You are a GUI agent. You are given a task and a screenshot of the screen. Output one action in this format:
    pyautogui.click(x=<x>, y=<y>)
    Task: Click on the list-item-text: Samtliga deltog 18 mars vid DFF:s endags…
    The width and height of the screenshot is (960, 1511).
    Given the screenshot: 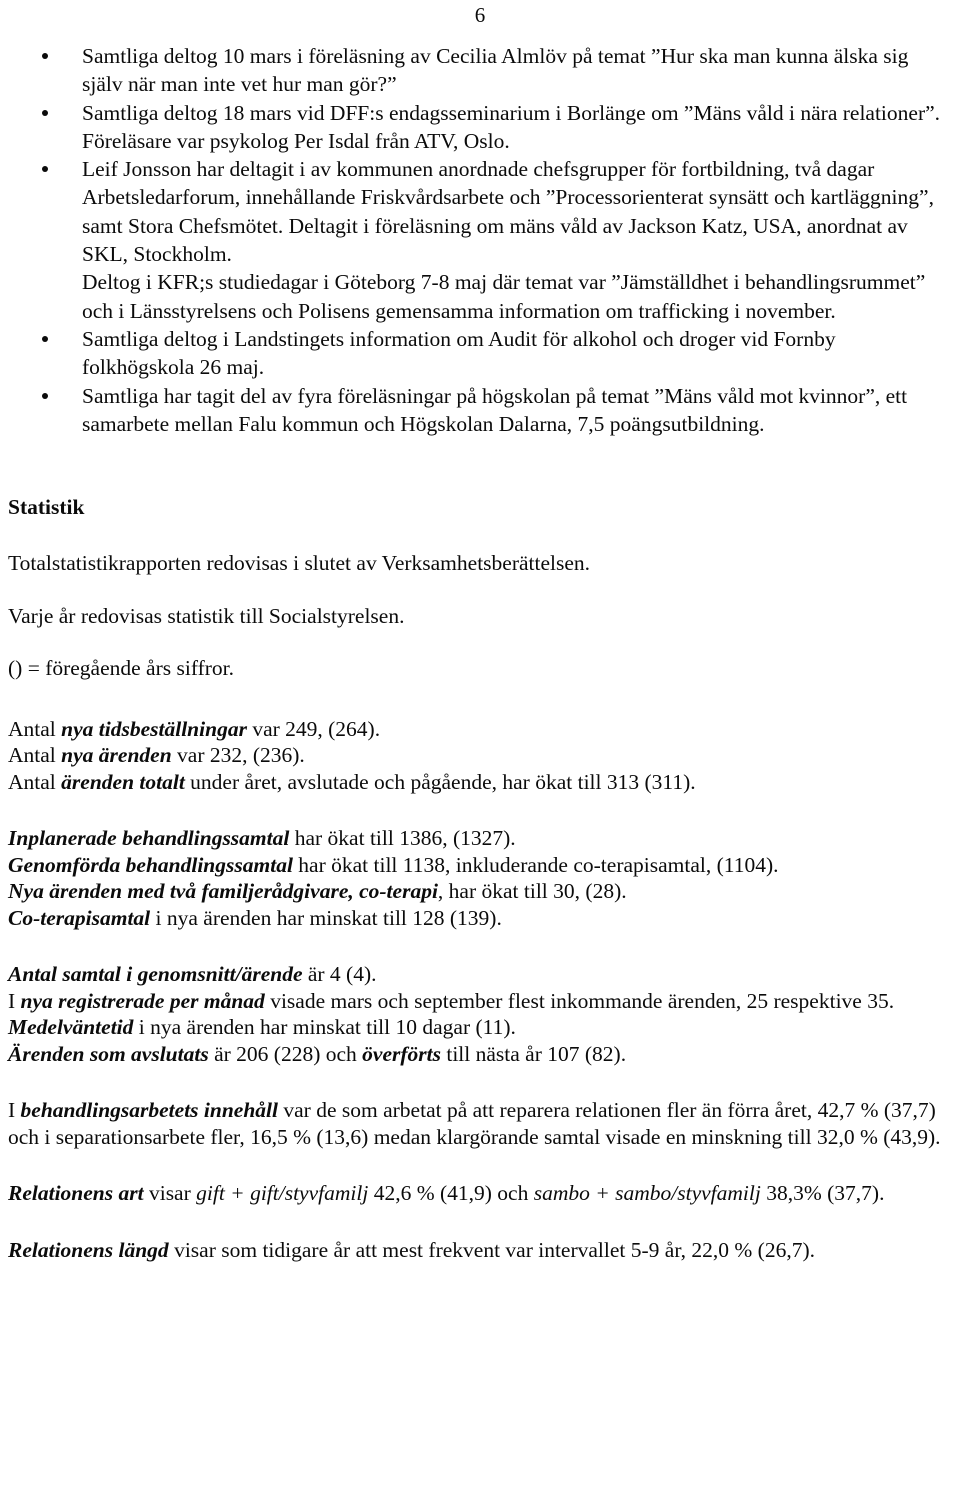 What is the action you would take?
    pyautogui.click(x=511, y=126)
    